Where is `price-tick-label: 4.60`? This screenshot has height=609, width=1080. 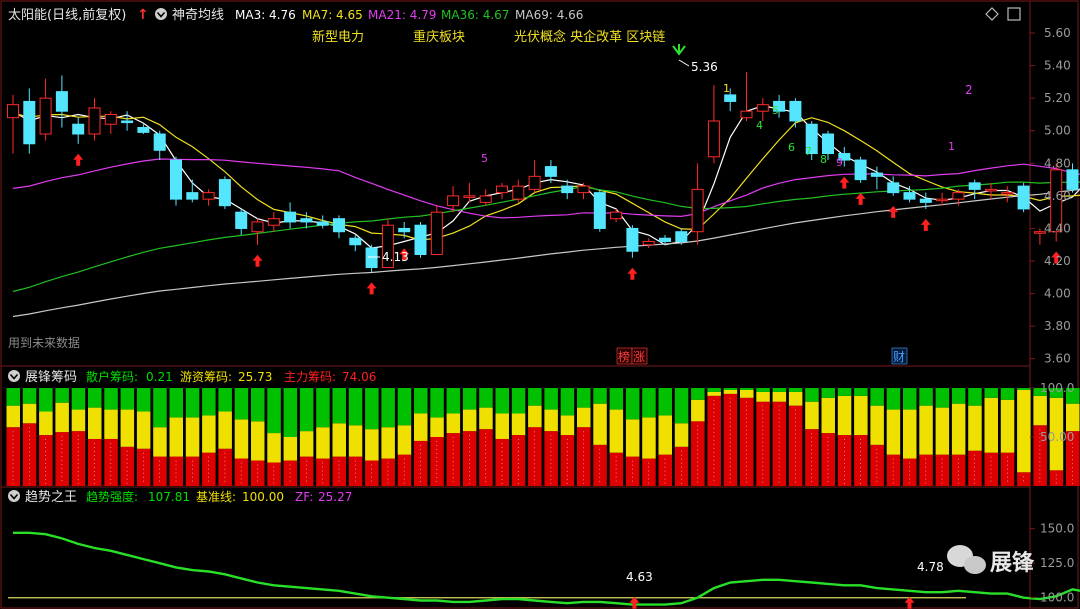 price-tick-label: 4.60 is located at coordinates (1057, 196).